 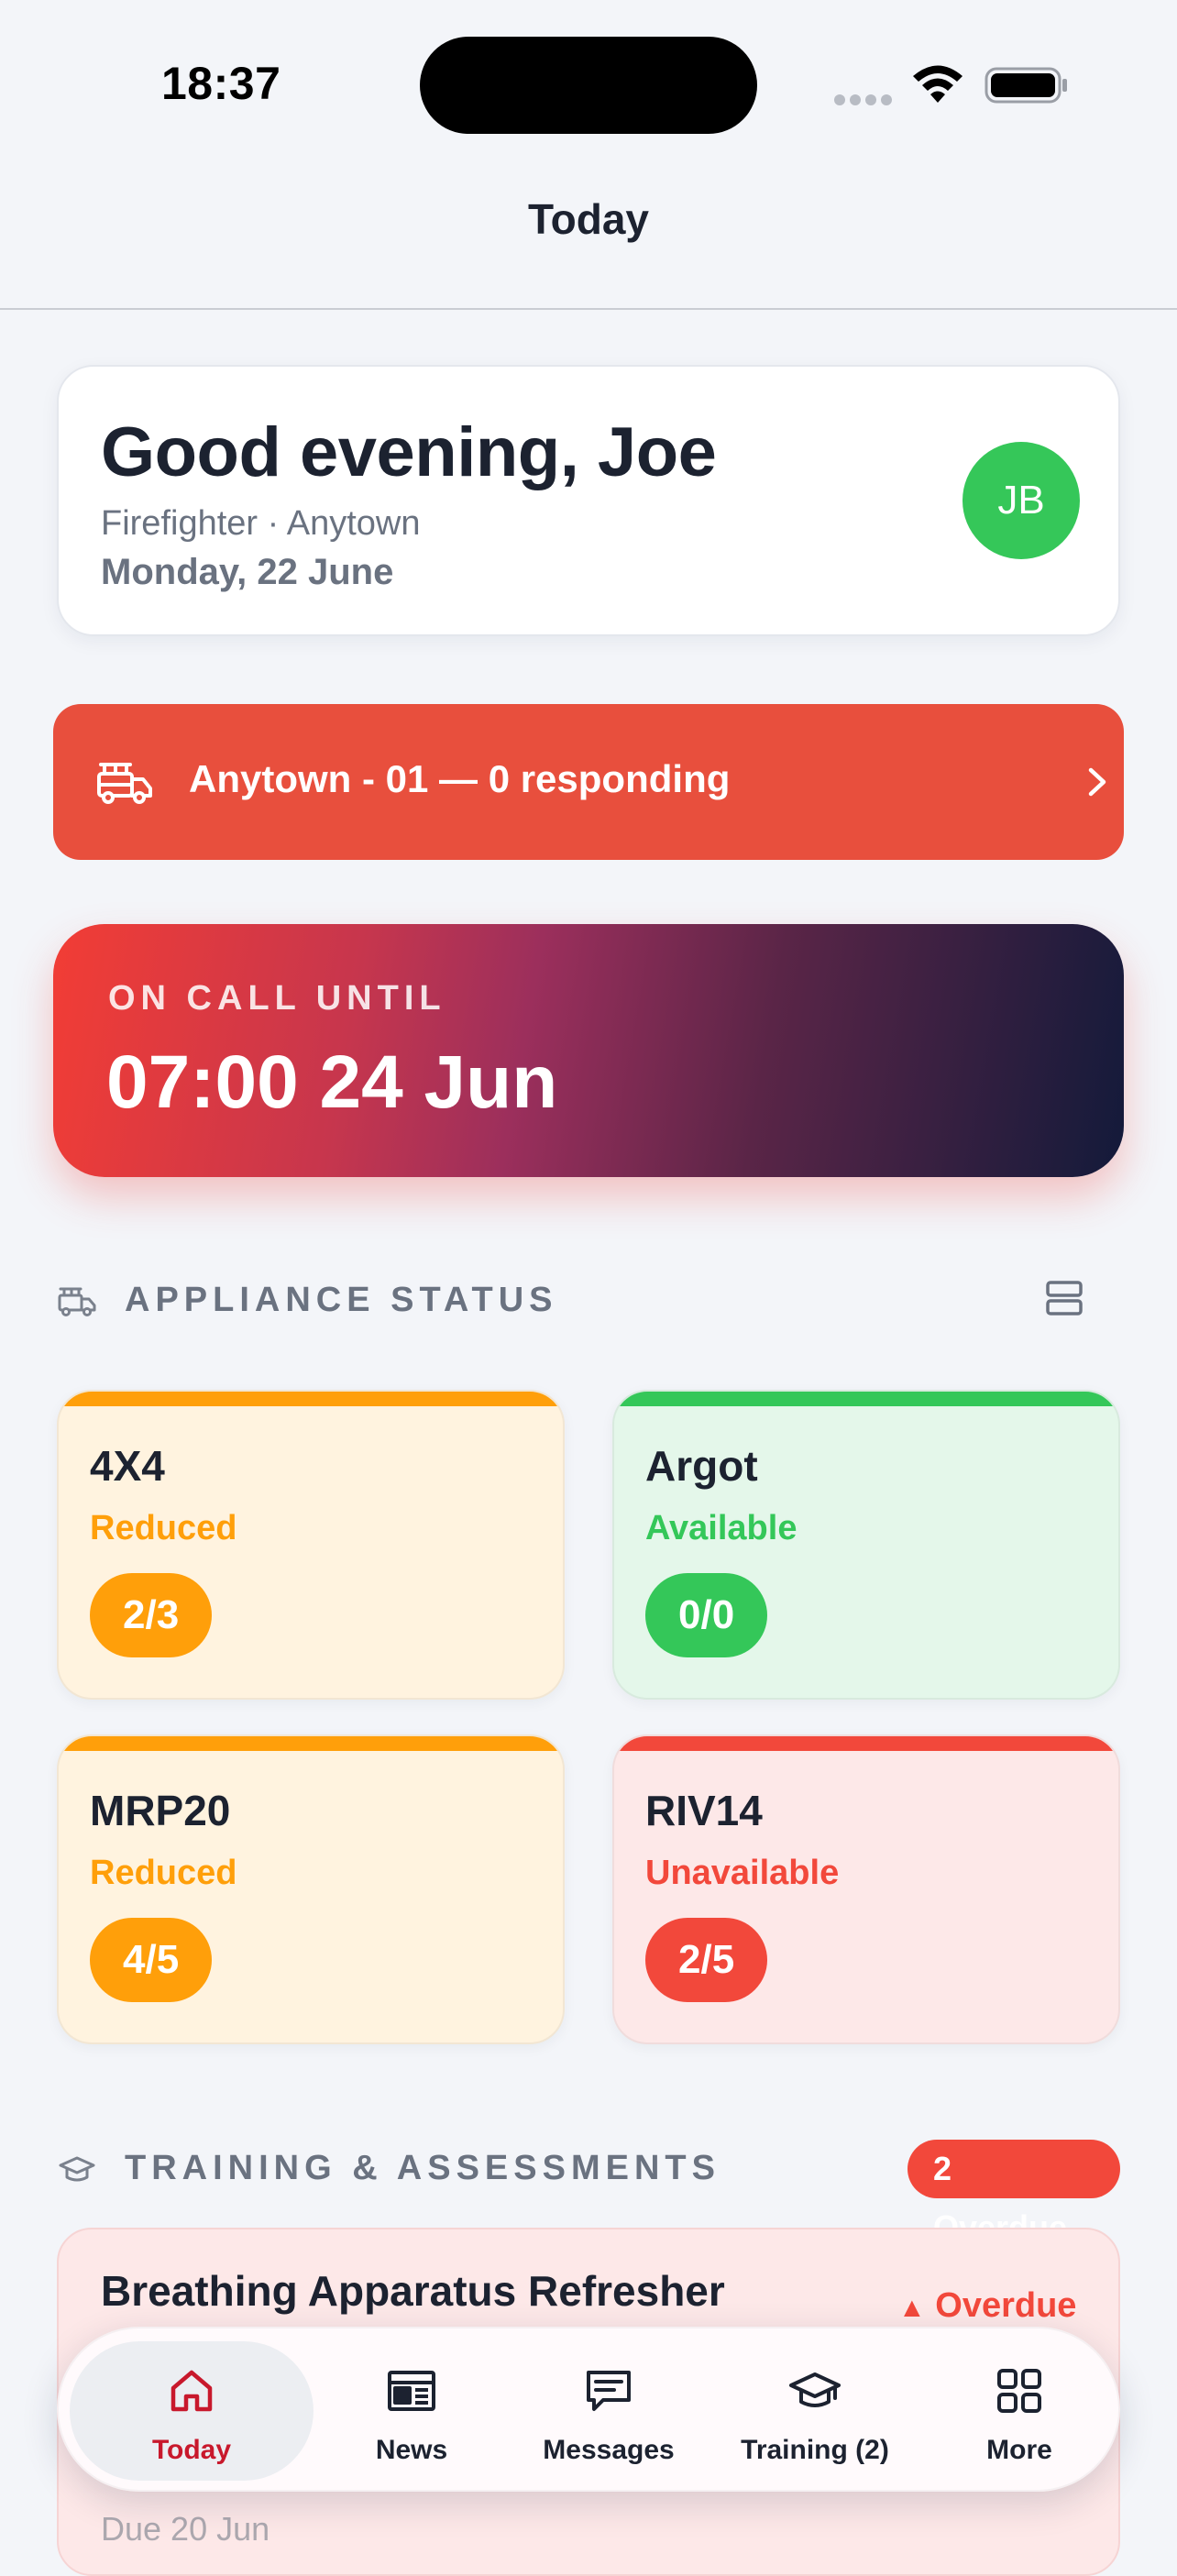 What do you see at coordinates (247, 572) in the screenshot?
I see `greeting-date: Monday, 22 June` at bounding box center [247, 572].